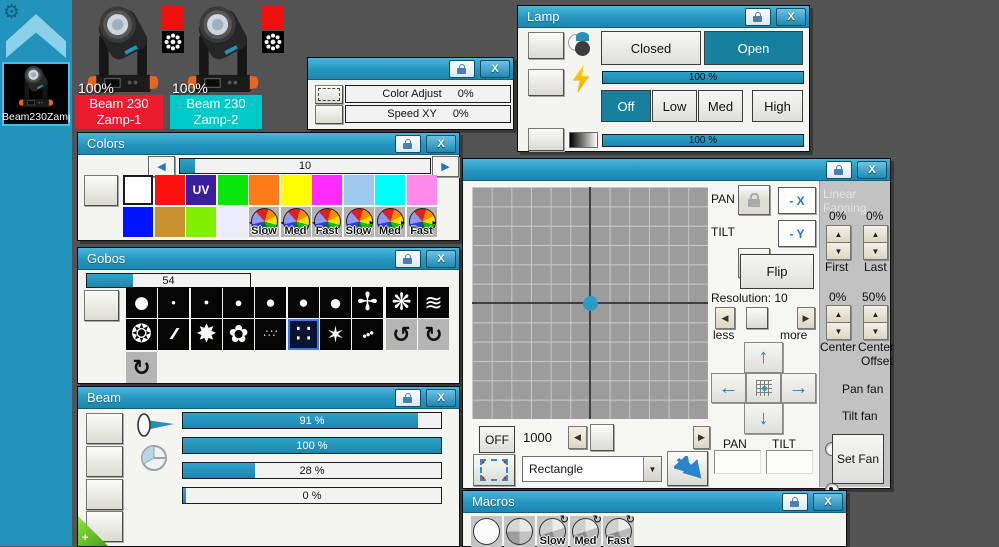  I want to click on offset-down-icon: ▼, so click(875, 331).